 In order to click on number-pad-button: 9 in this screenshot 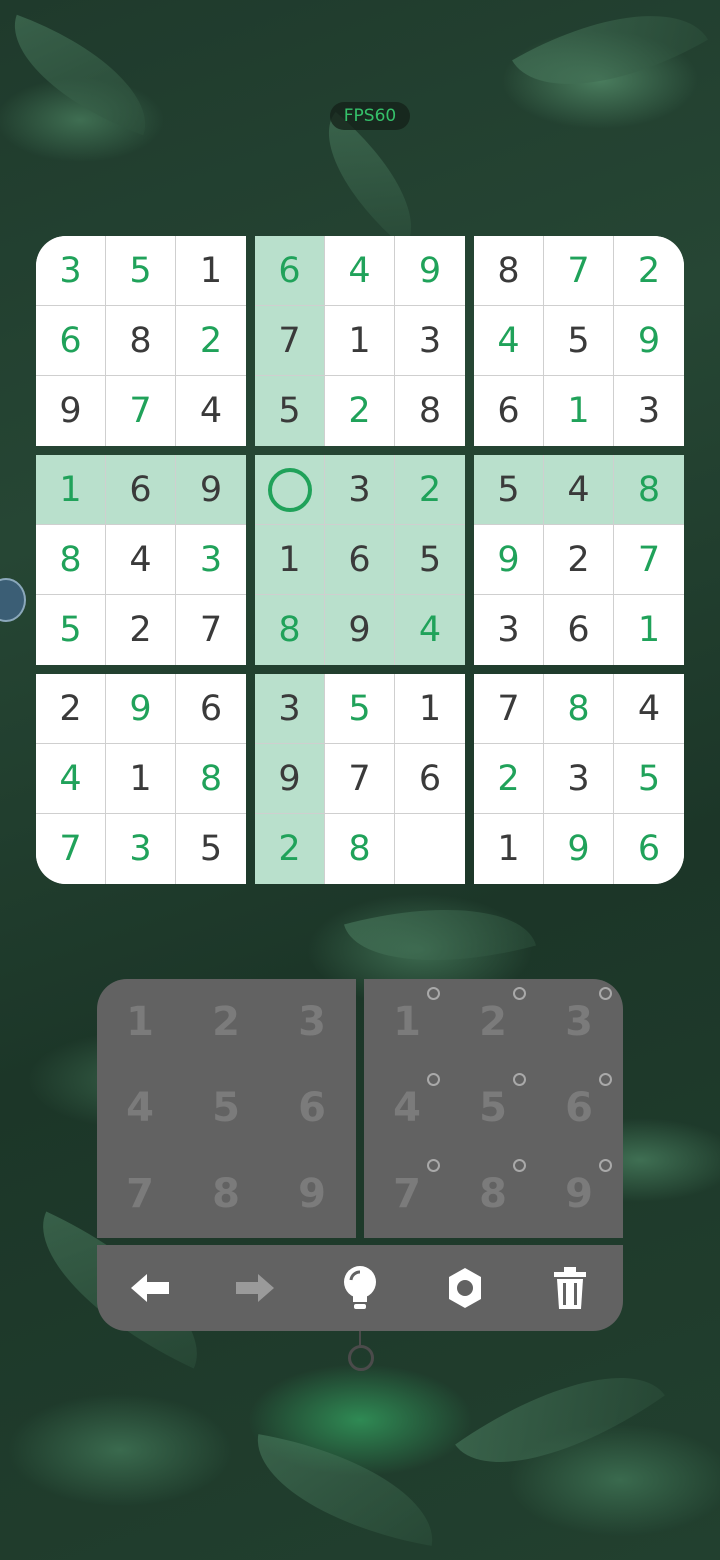, I will do `click(312, 1194)`.